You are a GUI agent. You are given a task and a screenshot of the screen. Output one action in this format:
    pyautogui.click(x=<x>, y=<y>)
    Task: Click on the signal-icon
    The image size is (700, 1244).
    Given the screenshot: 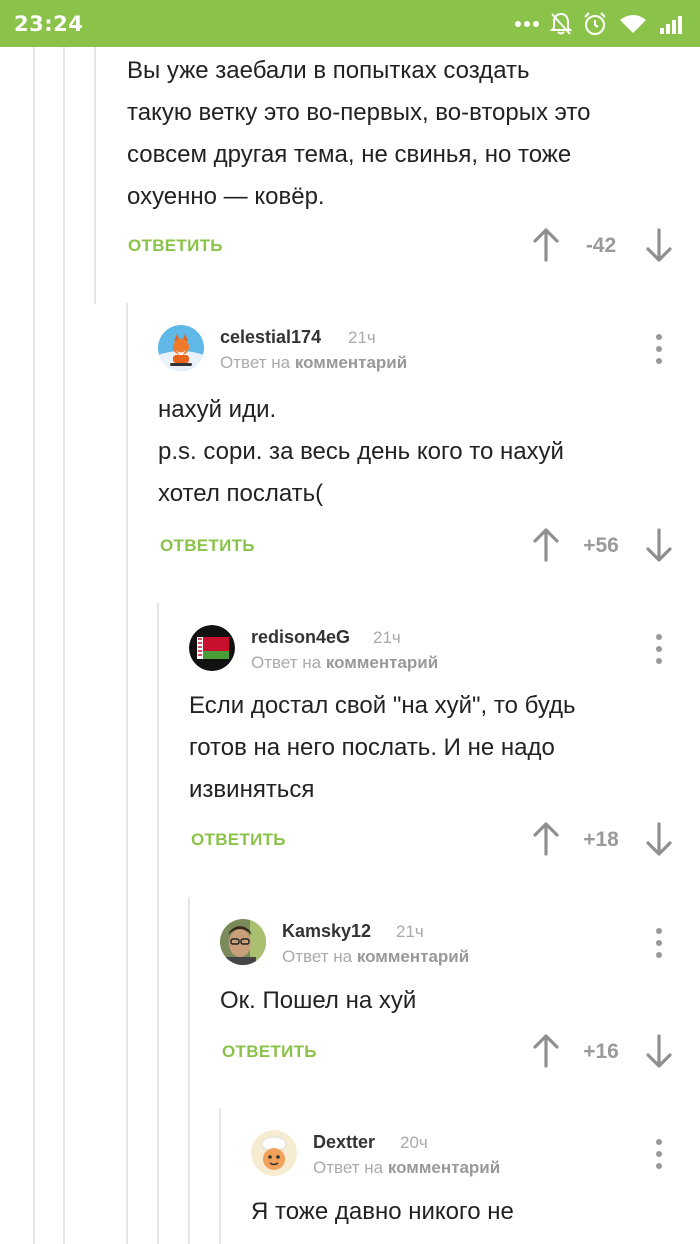 What is the action you would take?
    pyautogui.click(x=671, y=24)
    